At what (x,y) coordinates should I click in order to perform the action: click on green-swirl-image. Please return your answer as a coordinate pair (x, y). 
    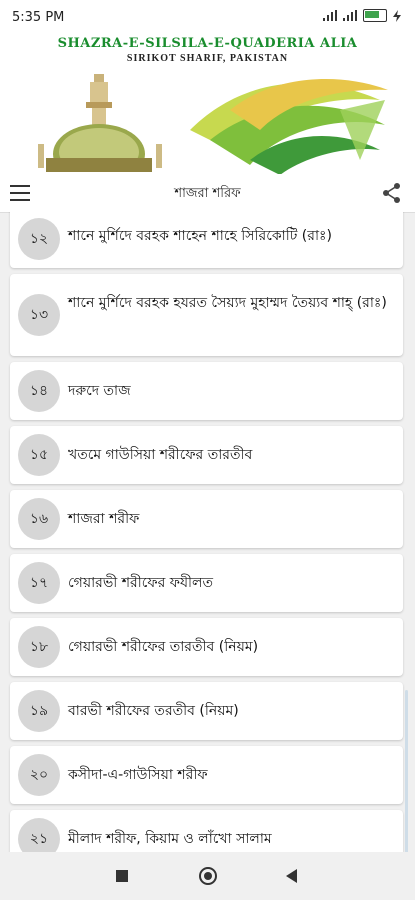
    Looking at the image, I should click on (289, 126).